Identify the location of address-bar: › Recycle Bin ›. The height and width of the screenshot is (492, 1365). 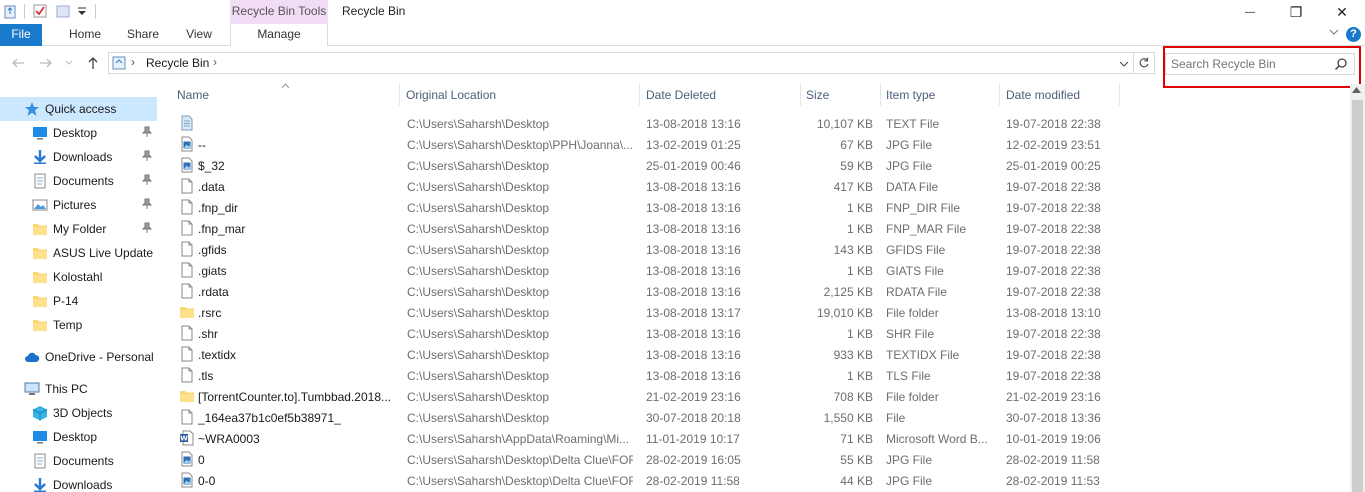
(621, 63).